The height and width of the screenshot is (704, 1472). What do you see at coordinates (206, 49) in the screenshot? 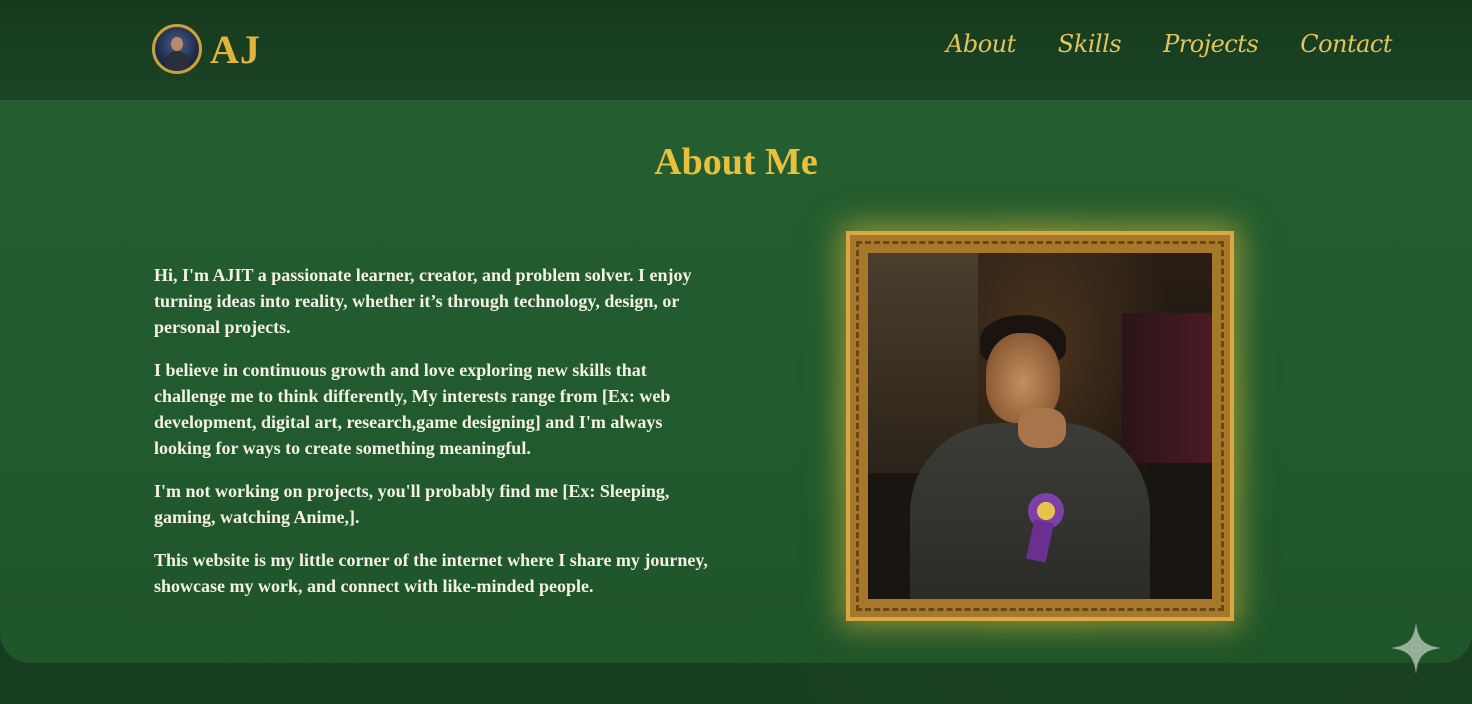
I see `site-logo: AJ` at bounding box center [206, 49].